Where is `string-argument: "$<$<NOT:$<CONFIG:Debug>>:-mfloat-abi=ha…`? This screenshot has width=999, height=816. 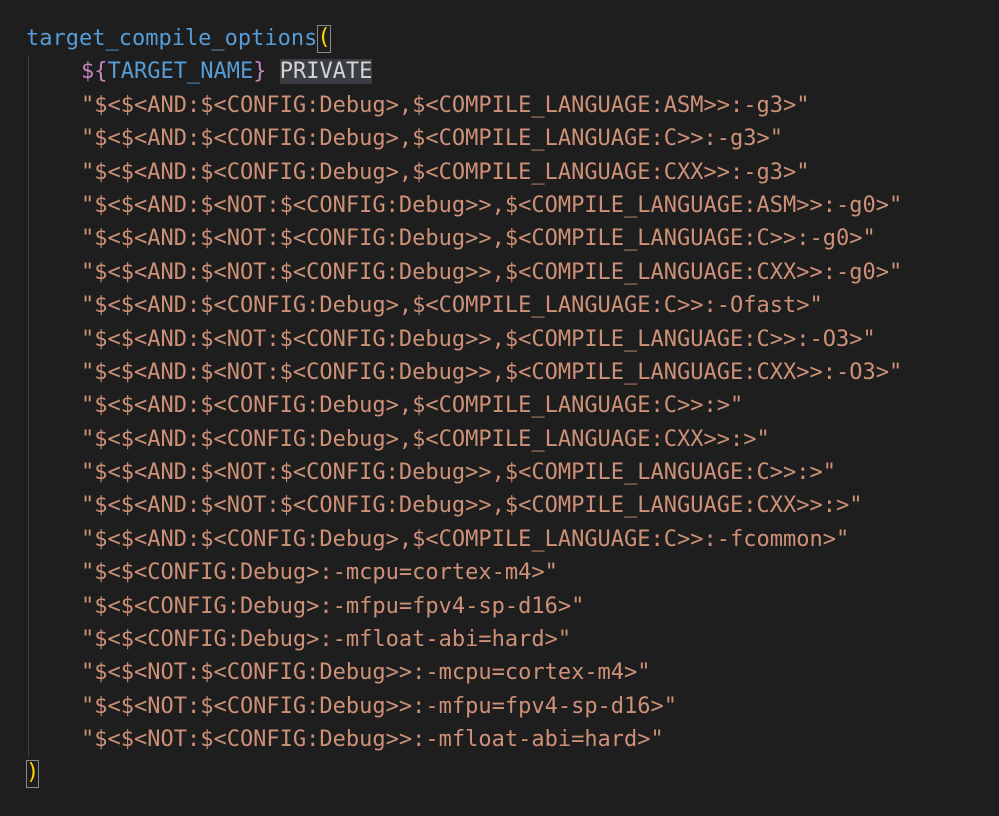
string-argument: "$<$<NOT:$<CONFIG:Debug>>:-mfloat-abi=ha… is located at coordinates (372, 740).